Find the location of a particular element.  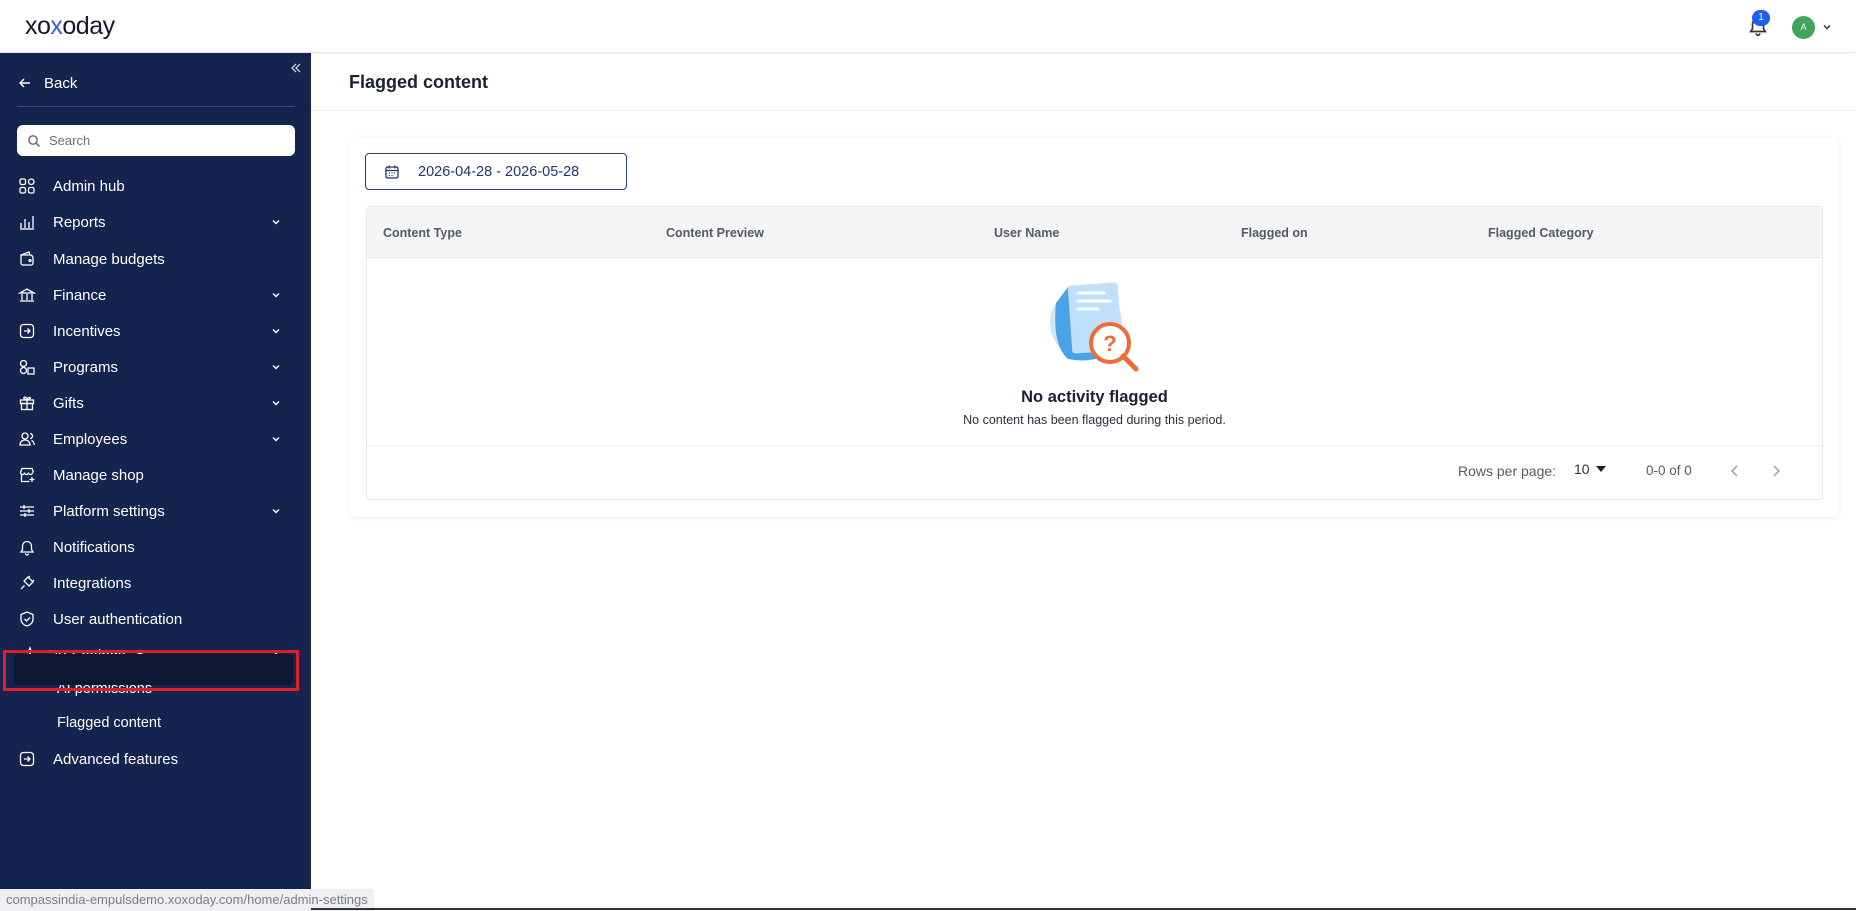

back-button: Back is located at coordinates (47, 83).